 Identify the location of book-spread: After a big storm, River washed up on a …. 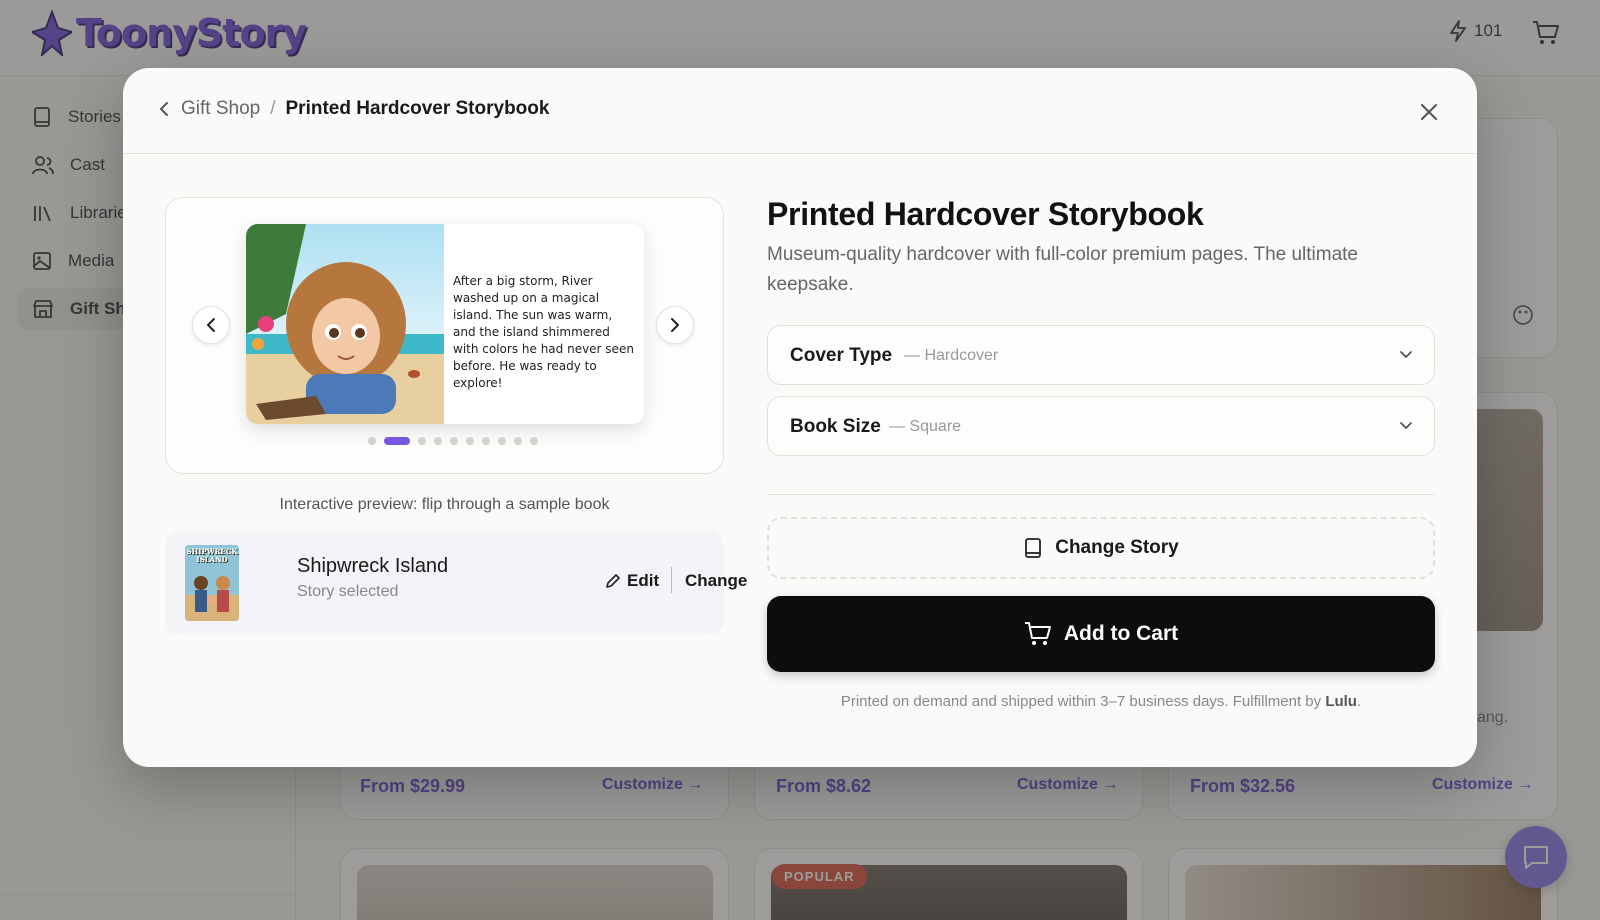
(445, 324).